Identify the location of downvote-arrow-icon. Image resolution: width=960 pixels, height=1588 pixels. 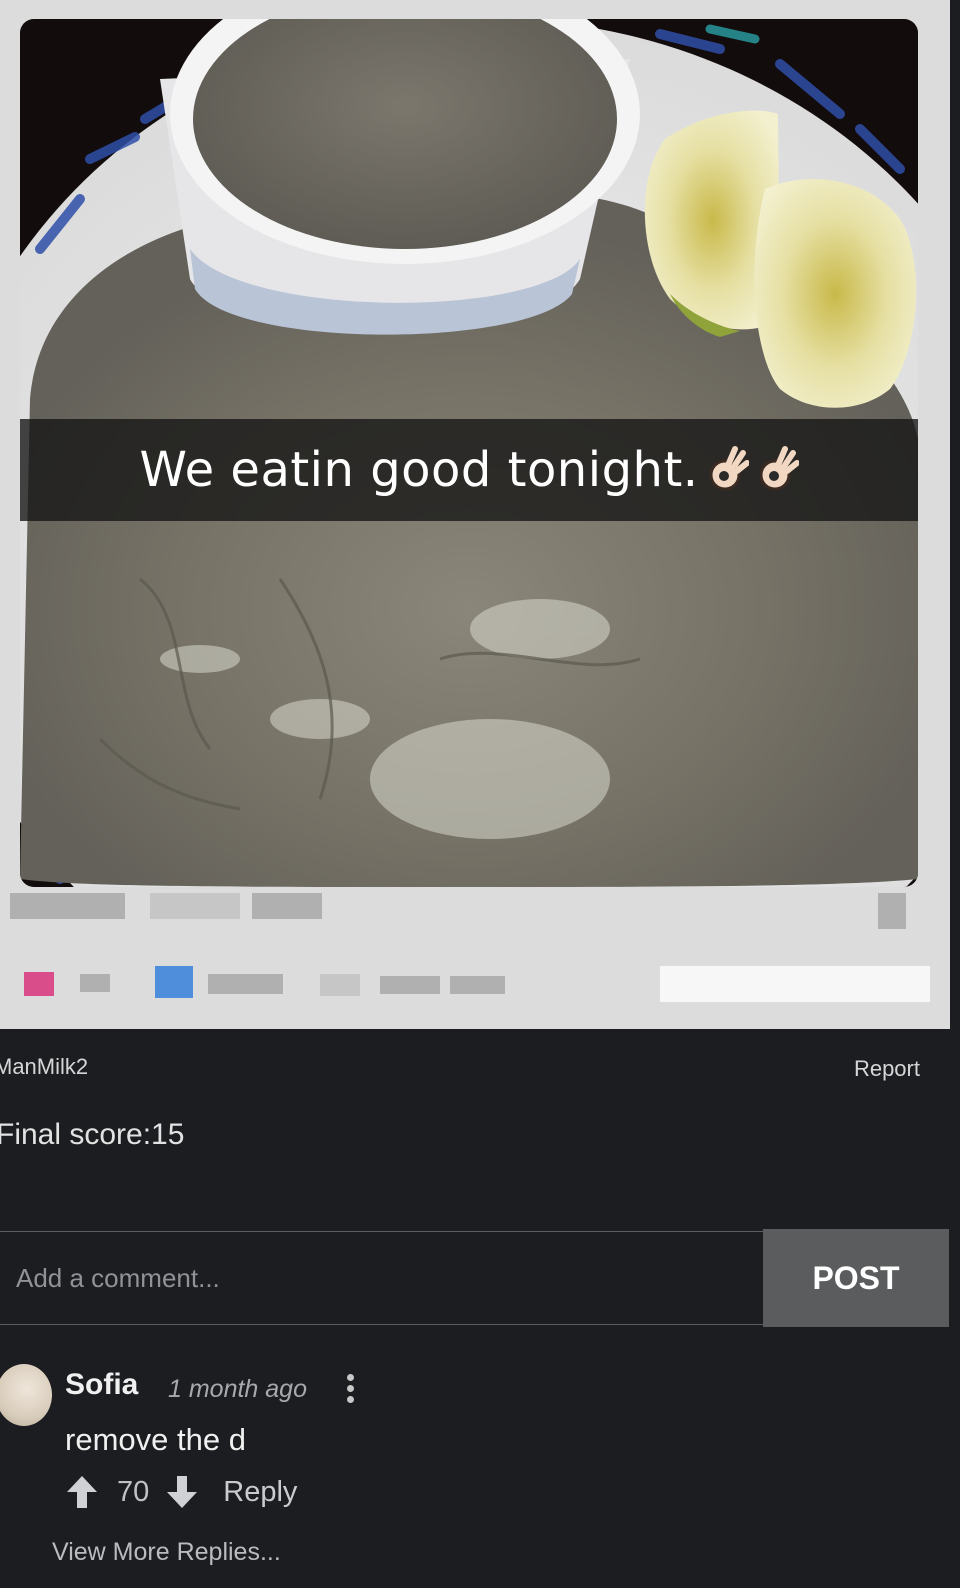
(182, 1492).